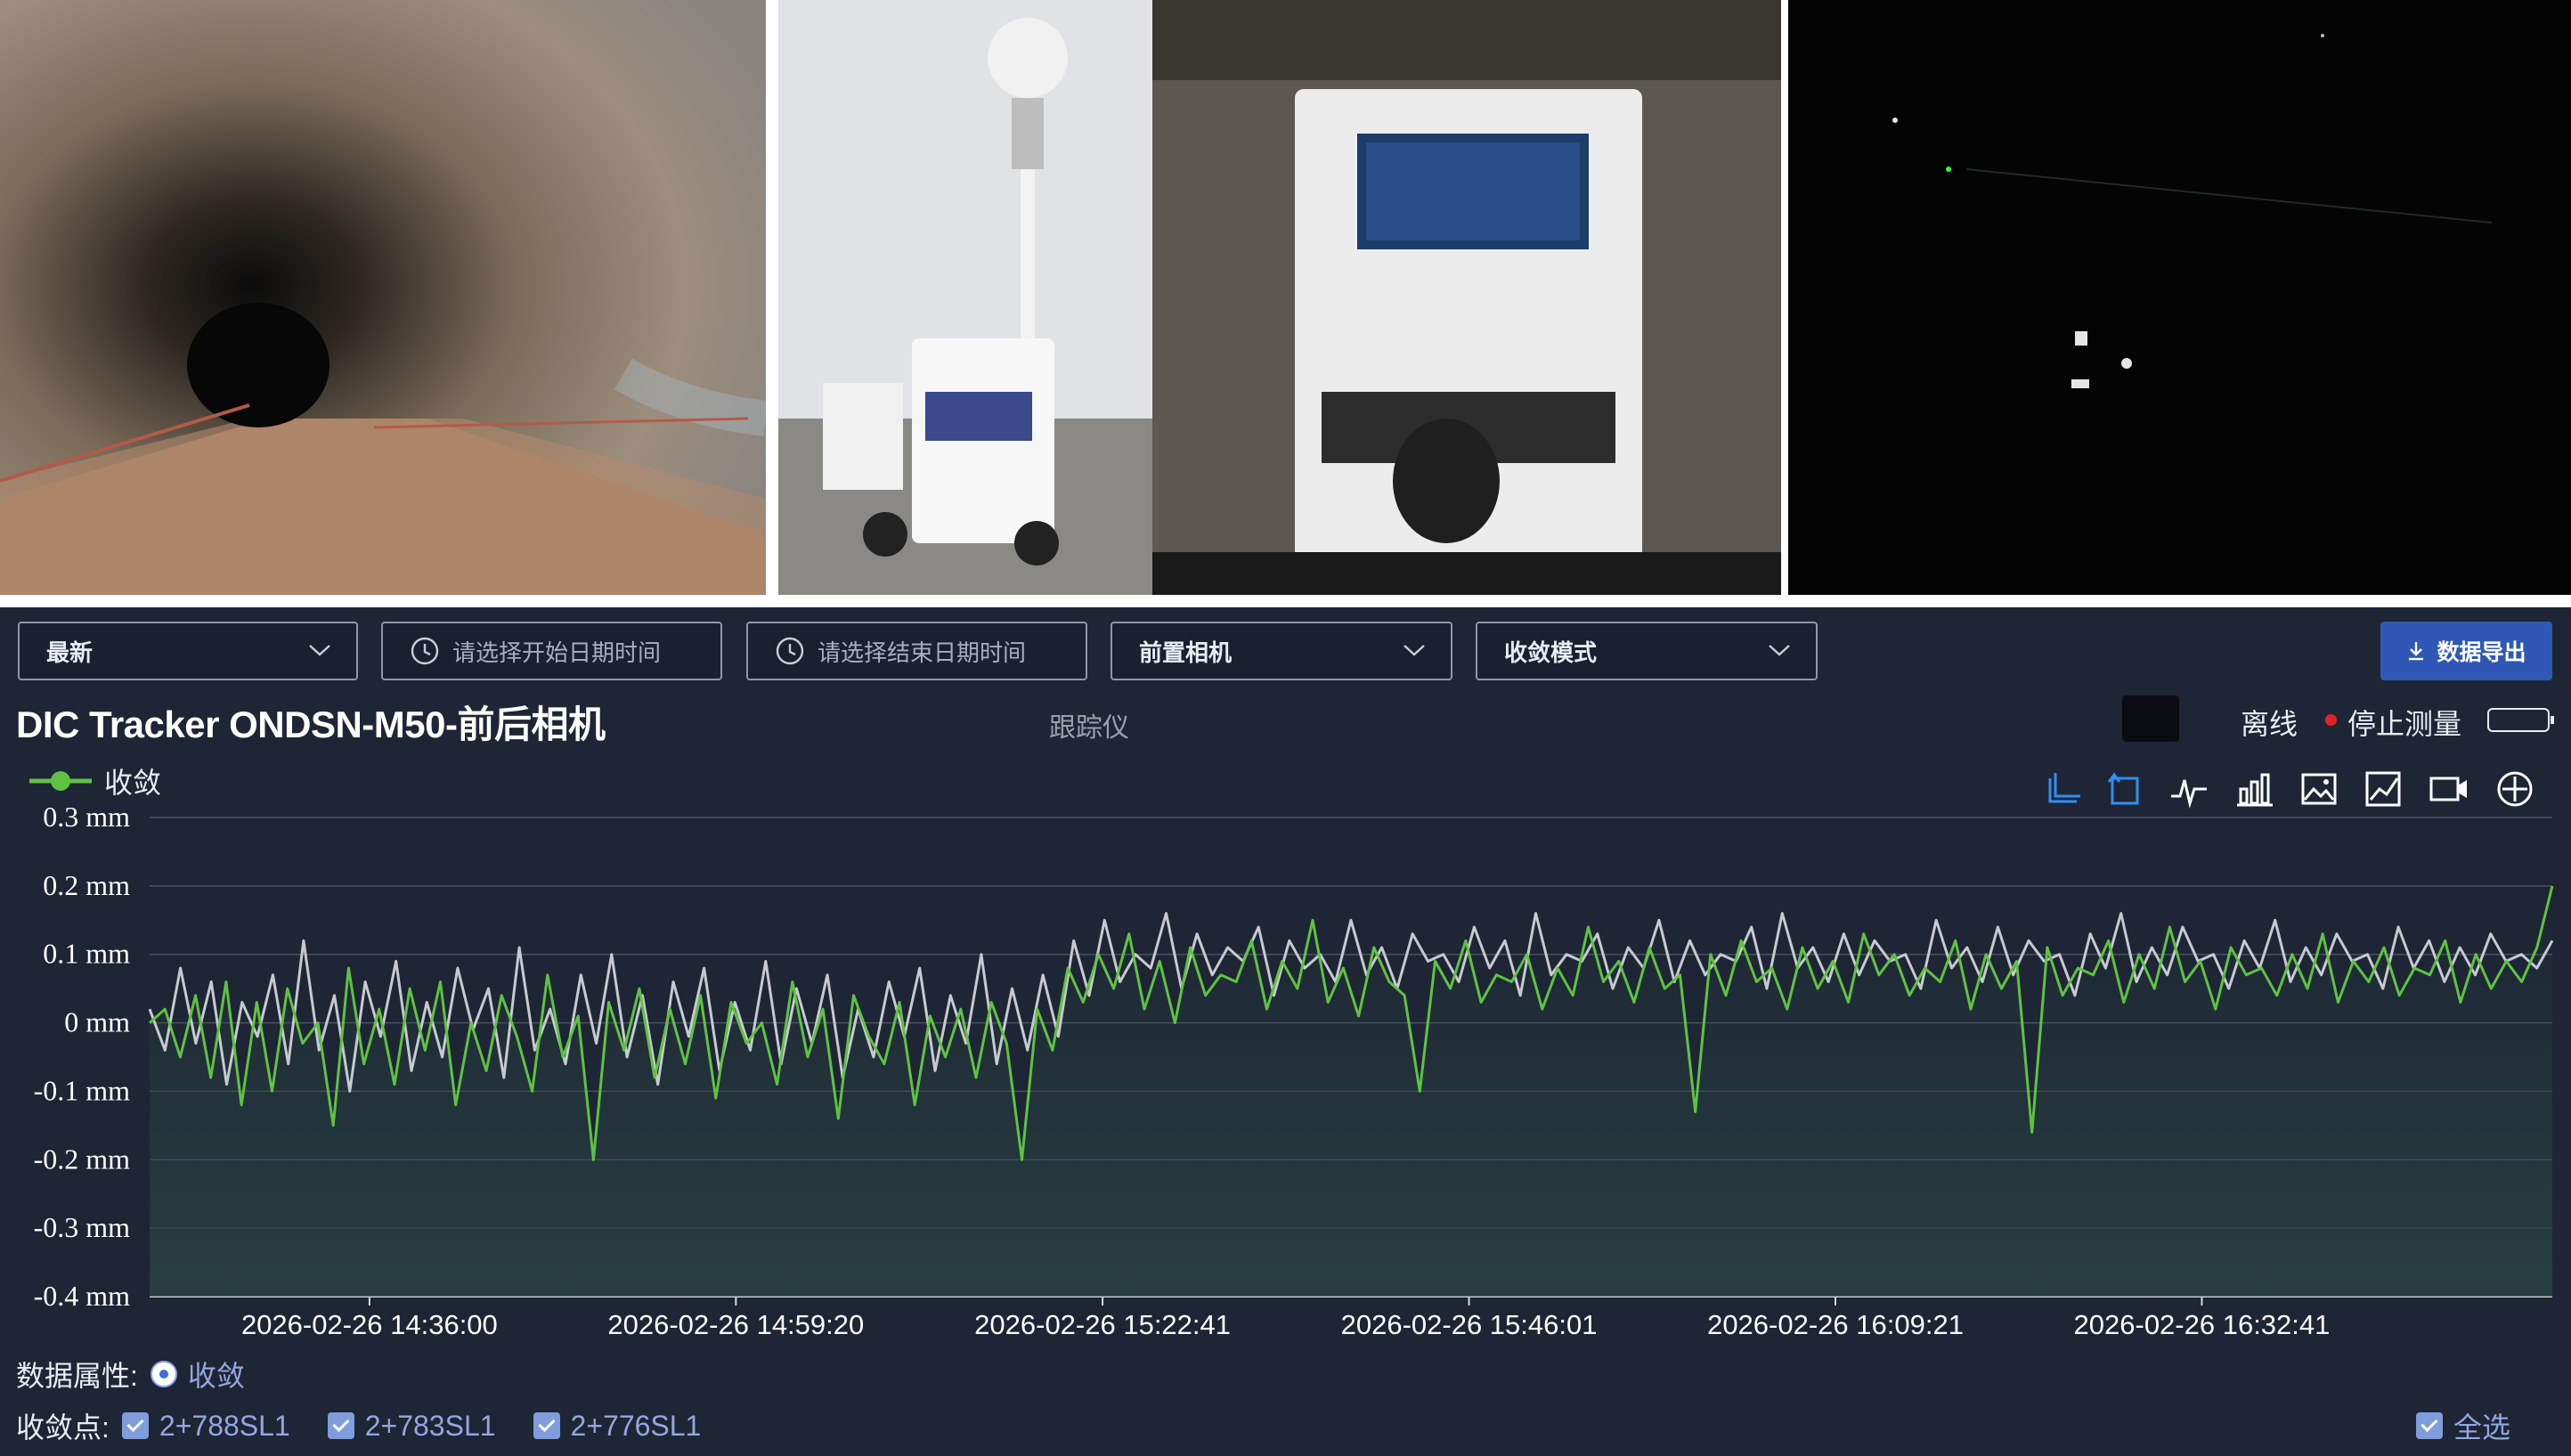 Image resolution: width=2571 pixels, height=1456 pixels. What do you see at coordinates (2417, 651) in the screenshot?
I see `download-icon` at bounding box center [2417, 651].